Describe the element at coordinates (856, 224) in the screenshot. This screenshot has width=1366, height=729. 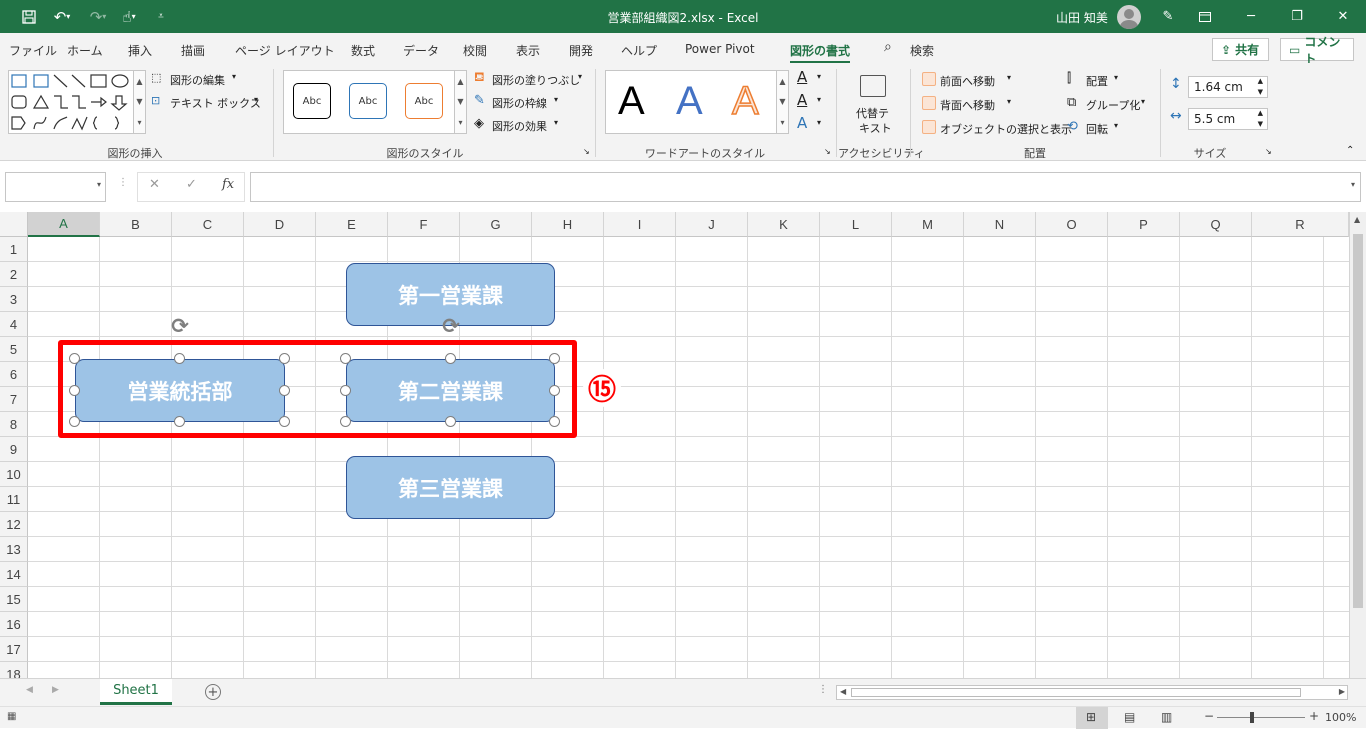
I see `column-header: L` at that location.